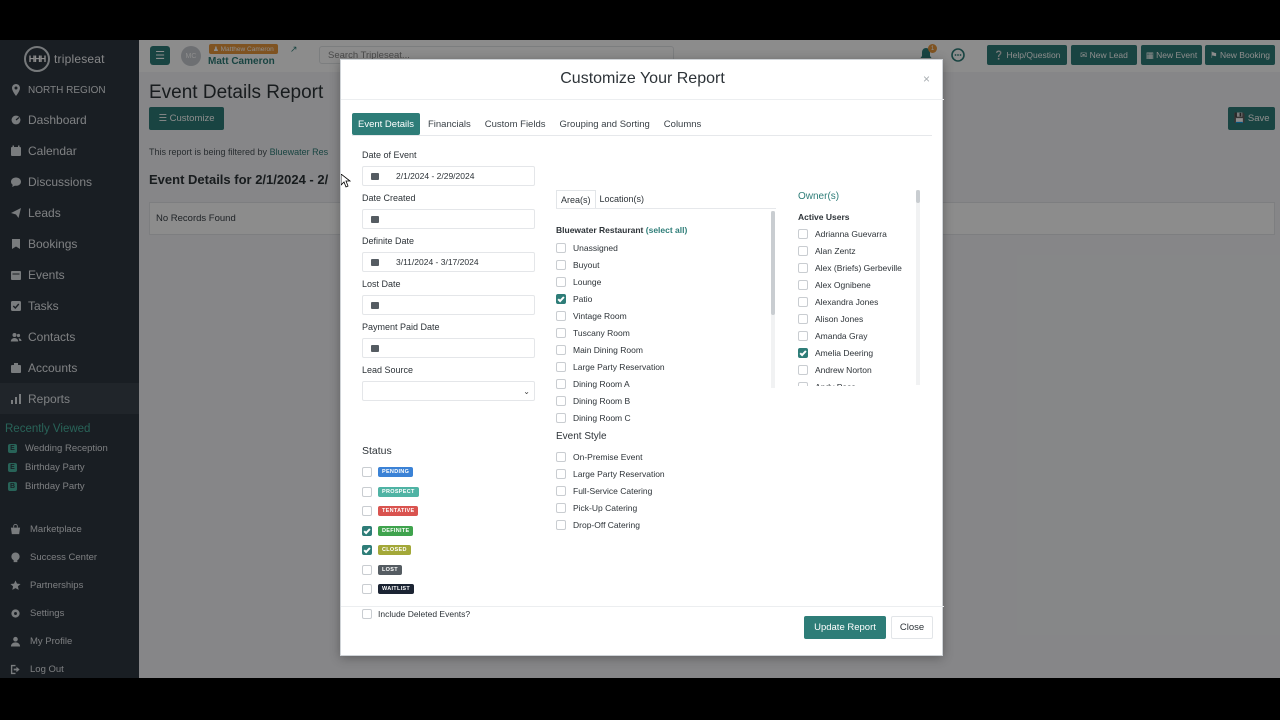 The height and width of the screenshot is (720, 1280). What do you see at coordinates (377, 451) in the screenshot?
I see `status-title: Status` at bounding box center [377, 451].